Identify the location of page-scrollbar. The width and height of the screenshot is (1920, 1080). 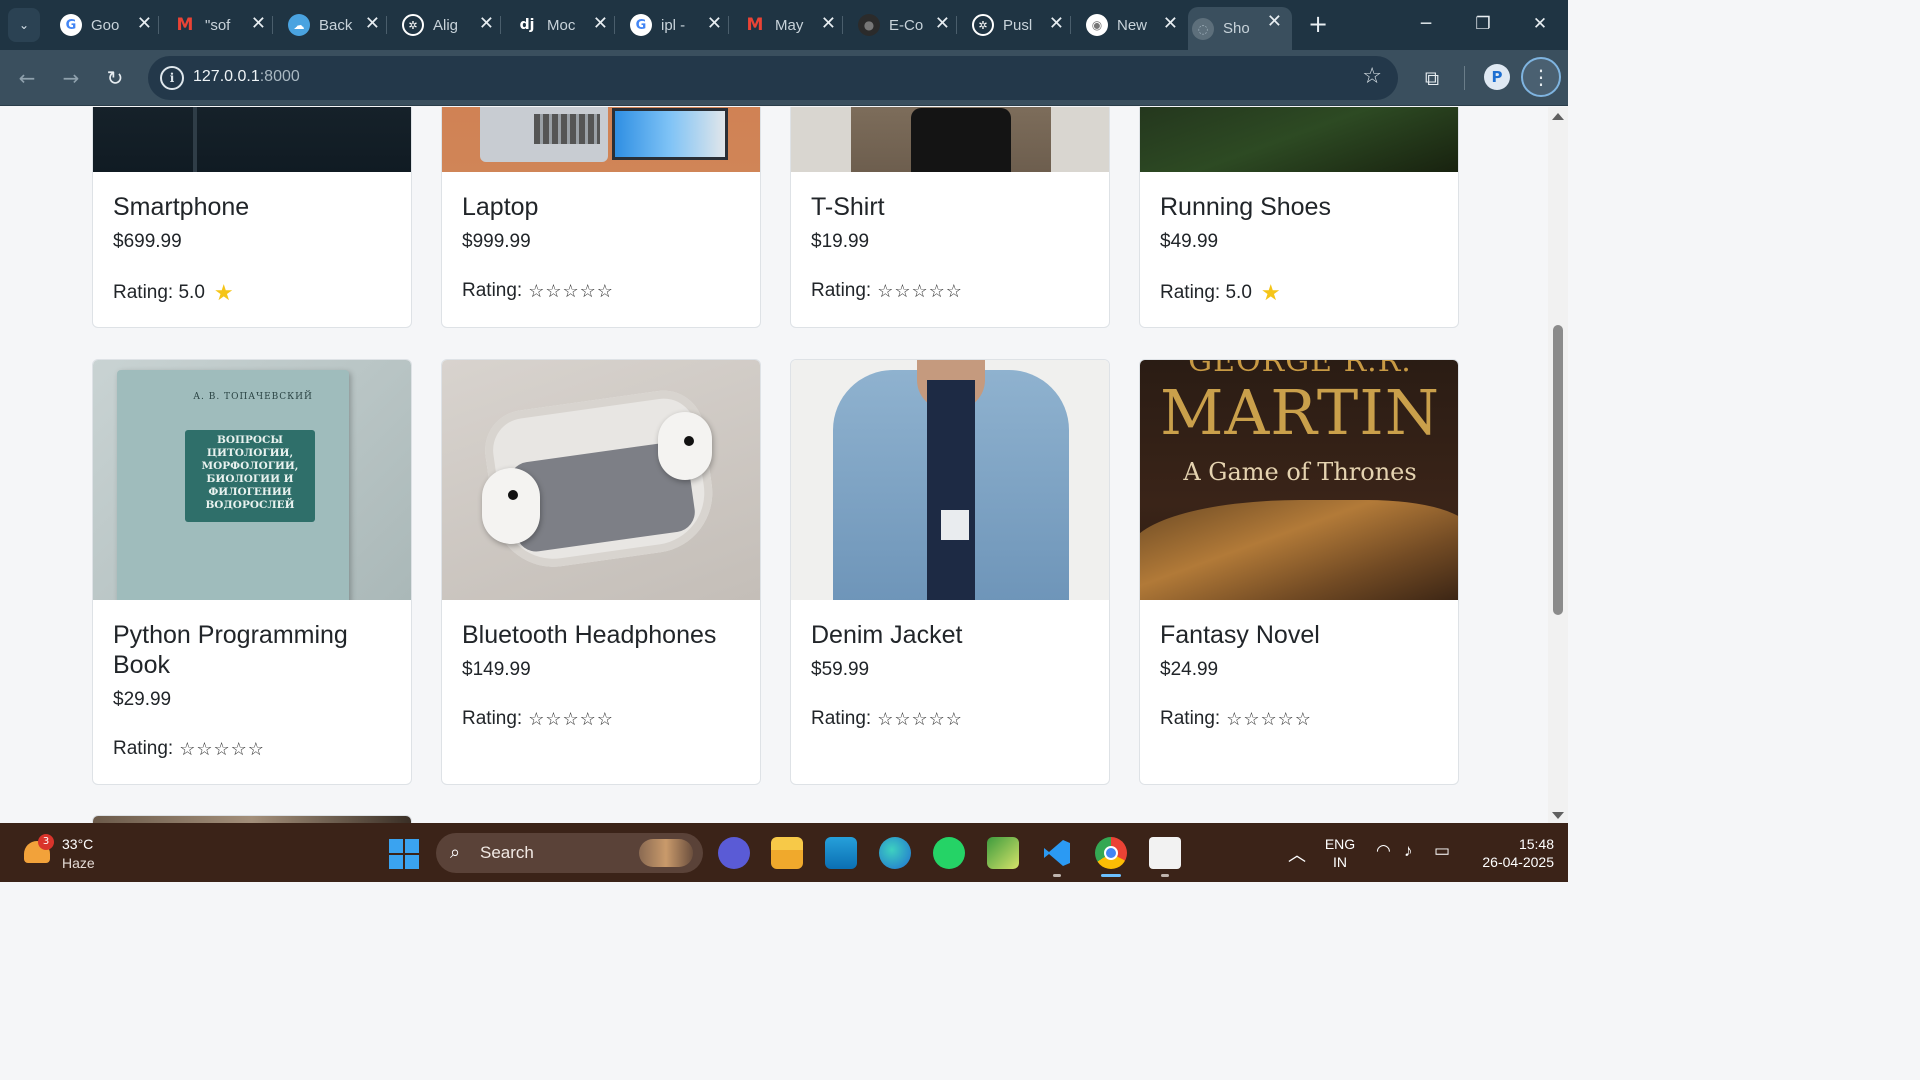
(1558, 465).